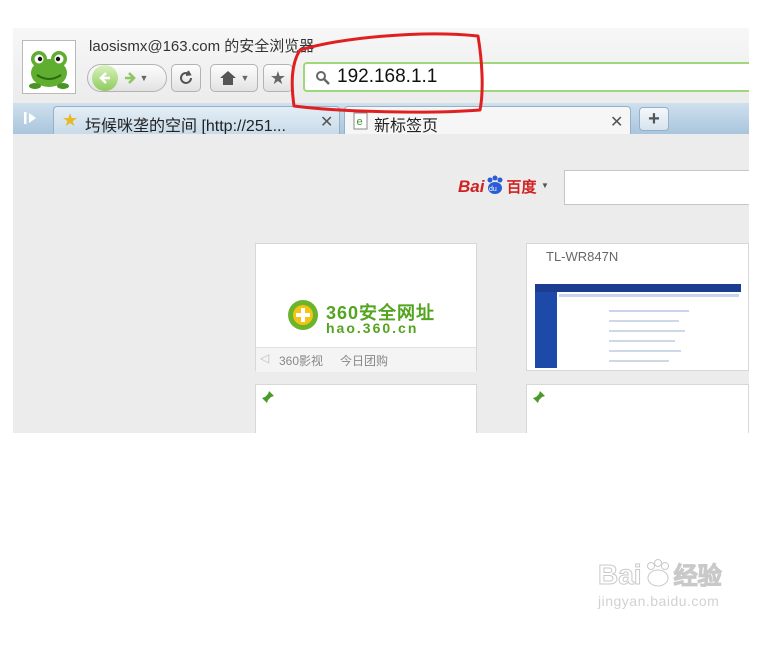  What do you see at coordinates (697, 577) in the screenshot?
I see `watermark-logo-suffix: 经验` at bounding box center [697, 577].